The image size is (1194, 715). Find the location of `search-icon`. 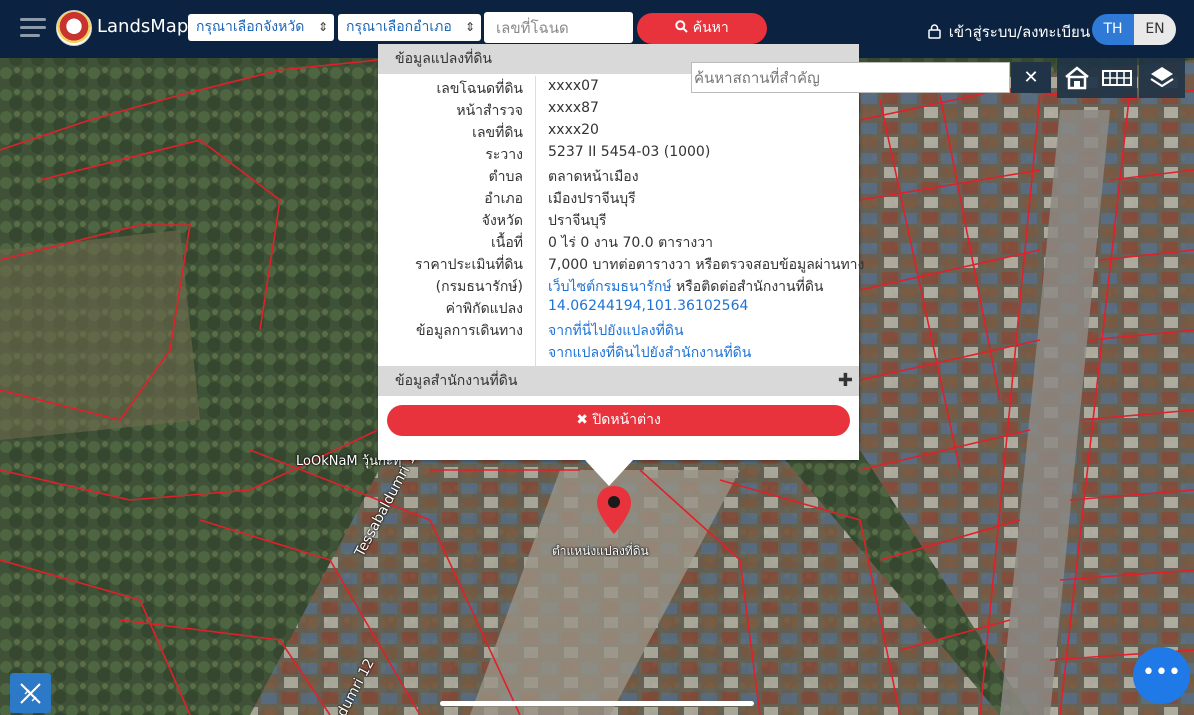

search-icon is located at coordinates (681, 26).